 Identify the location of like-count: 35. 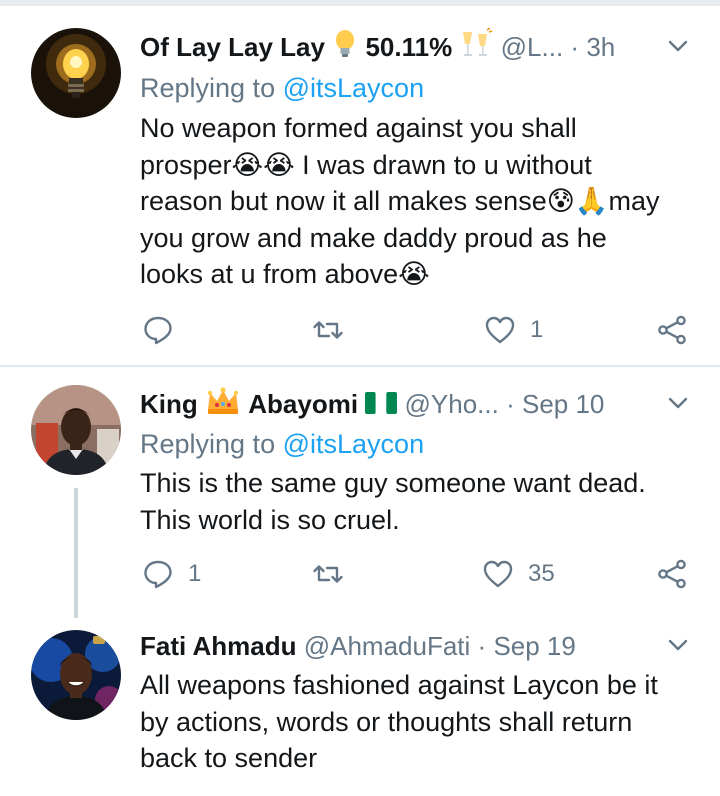
(541, 573).